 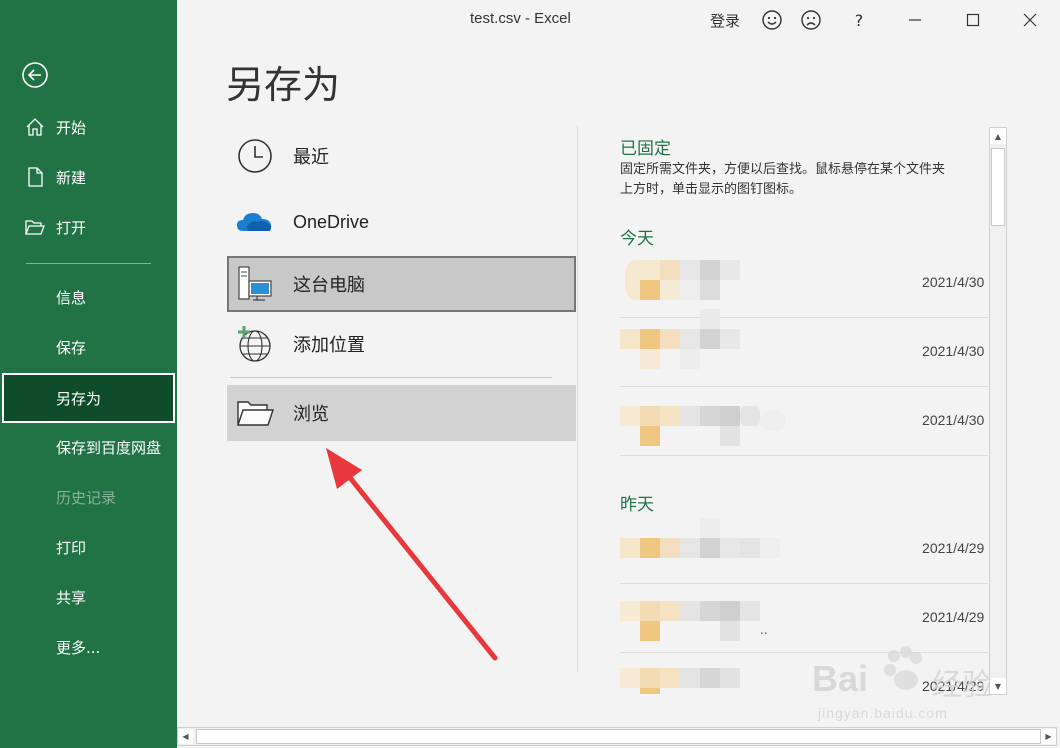 I want to click on clock-icon, so click(x=255, y=156).